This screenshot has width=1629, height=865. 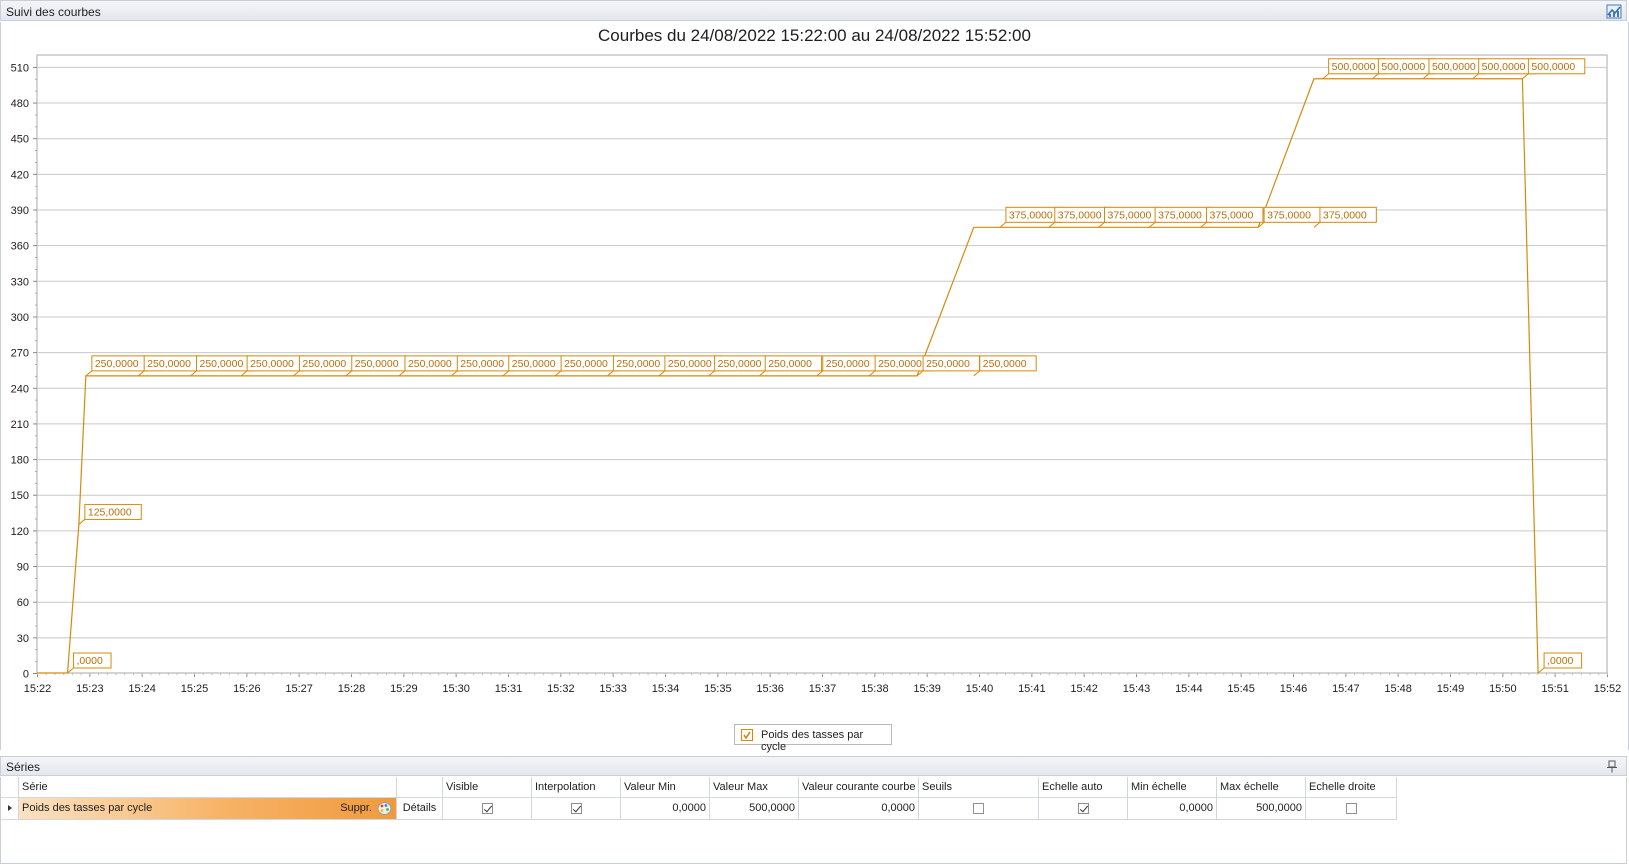 What do you see at coordinates (1608, 689) in the screenshot?
I see `x-tick-label: 15:52` at bounding box center [1608, 689].